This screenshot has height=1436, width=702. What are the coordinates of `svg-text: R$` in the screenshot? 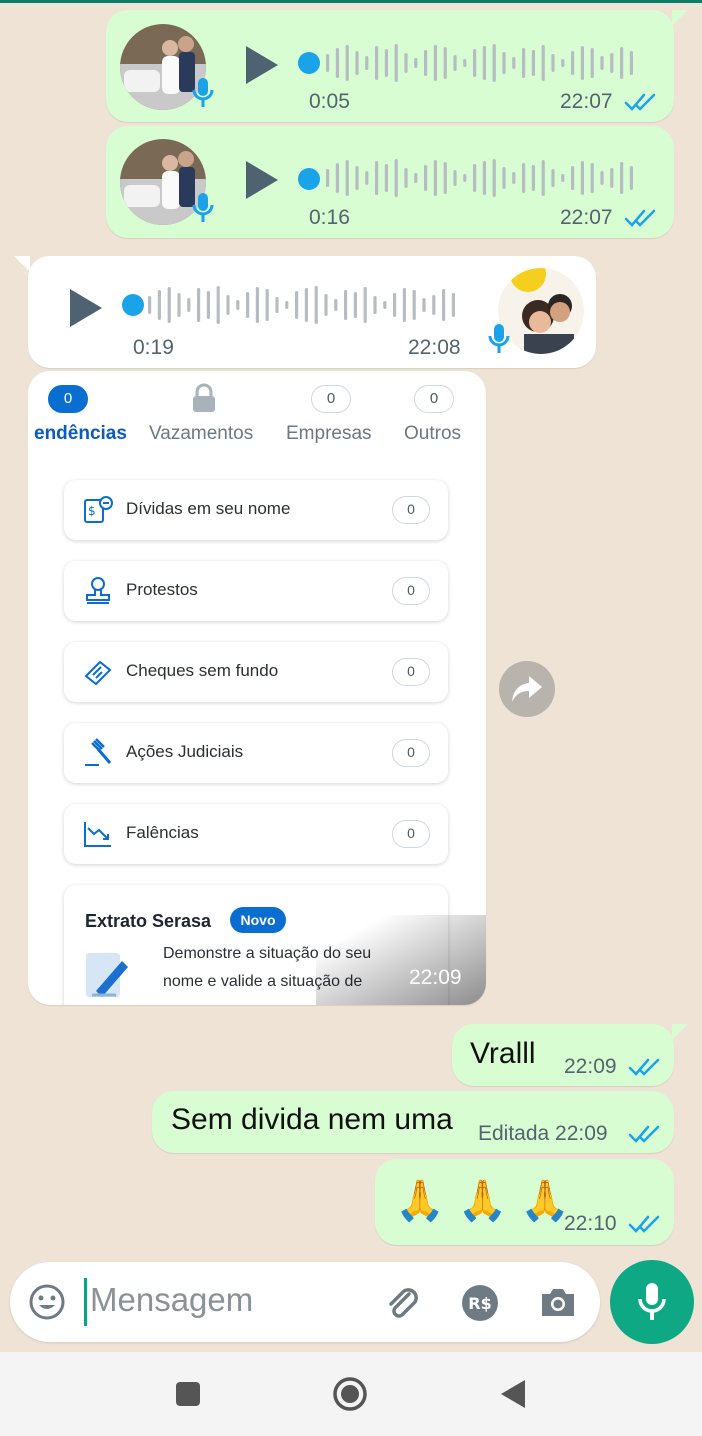 It's located at (479, 1303).